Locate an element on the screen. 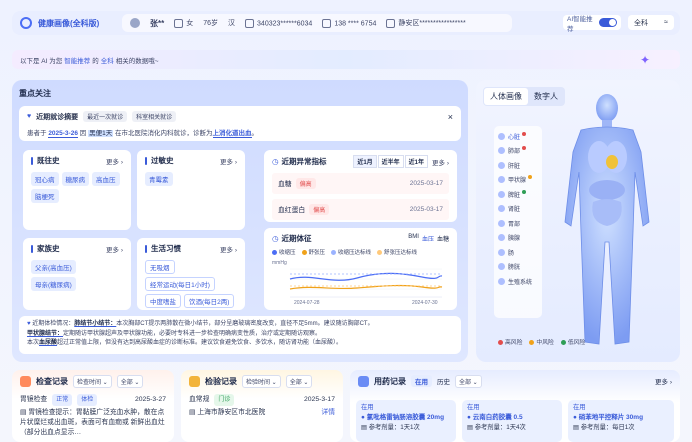  organ-label: 生殖系统 is located at coordinates (520, 282).